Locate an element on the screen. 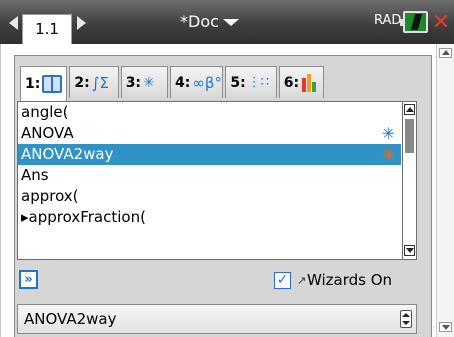  next-page-arrow-icon is located at coordinates (81, 23).